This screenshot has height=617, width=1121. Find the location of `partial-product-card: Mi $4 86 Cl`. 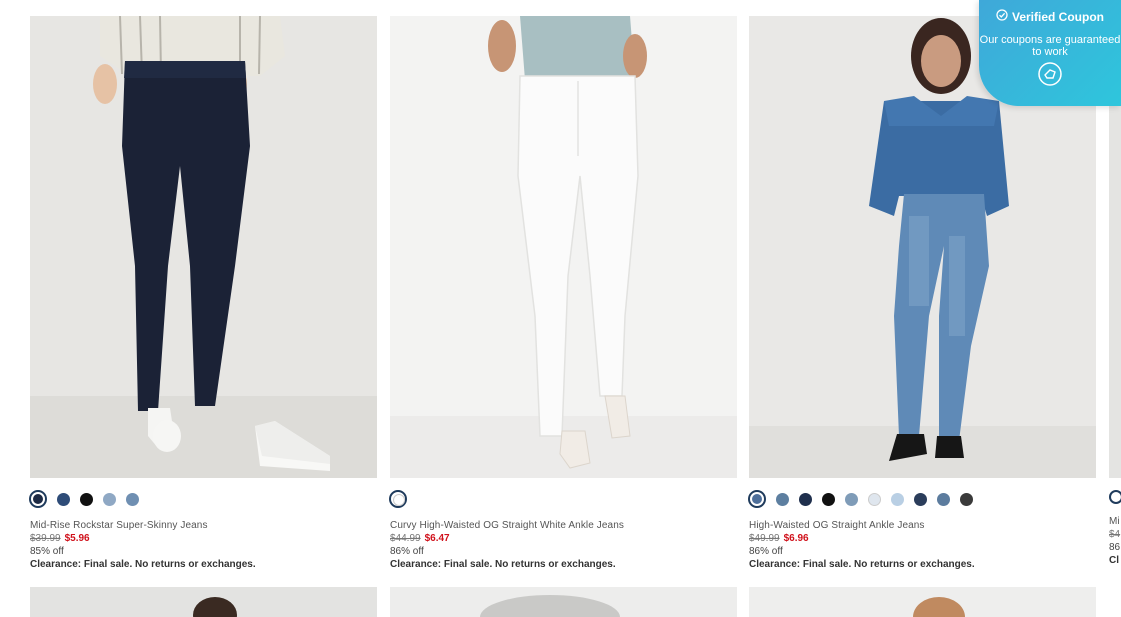

partial-product-card: Mi $4 86 Cl is located at coordinates (1115, 529).